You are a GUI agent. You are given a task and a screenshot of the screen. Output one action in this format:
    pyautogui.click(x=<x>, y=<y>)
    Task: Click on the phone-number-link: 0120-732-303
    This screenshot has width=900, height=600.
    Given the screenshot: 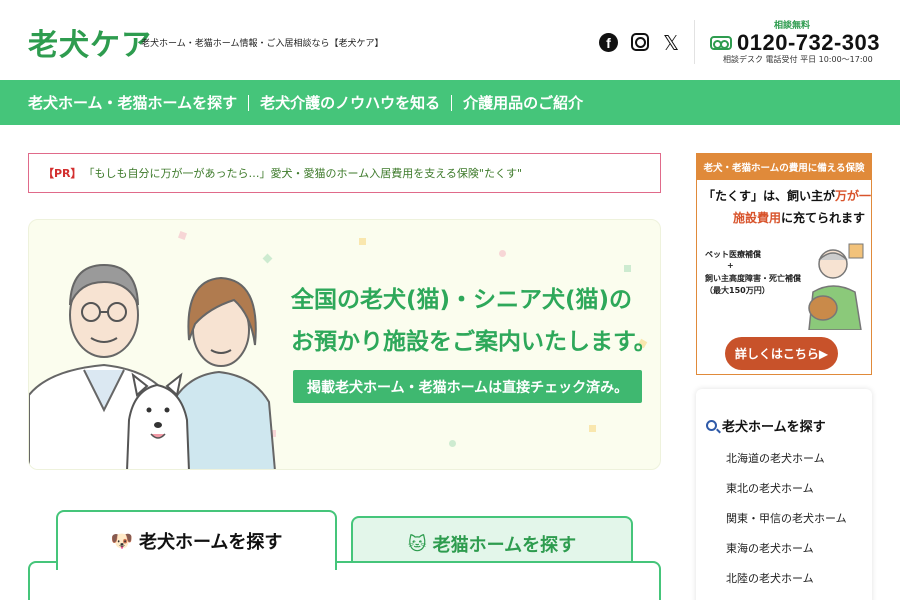 What is the action you would take?
    pyautogui.click(x=795, y=43)
    